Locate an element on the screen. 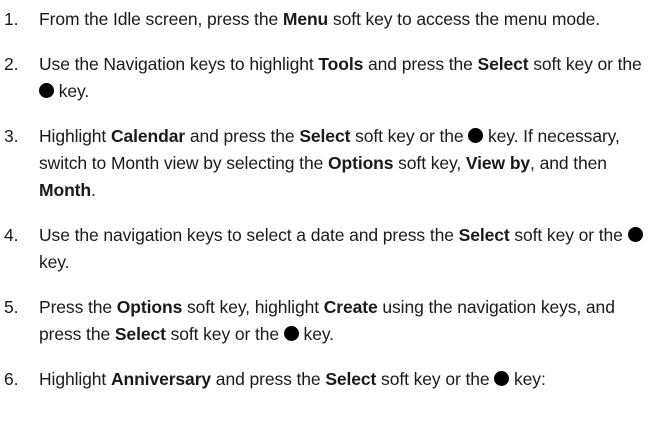 This screenshot has height=435, width=651. step-number: 1. is located at coordinates (11, 19).